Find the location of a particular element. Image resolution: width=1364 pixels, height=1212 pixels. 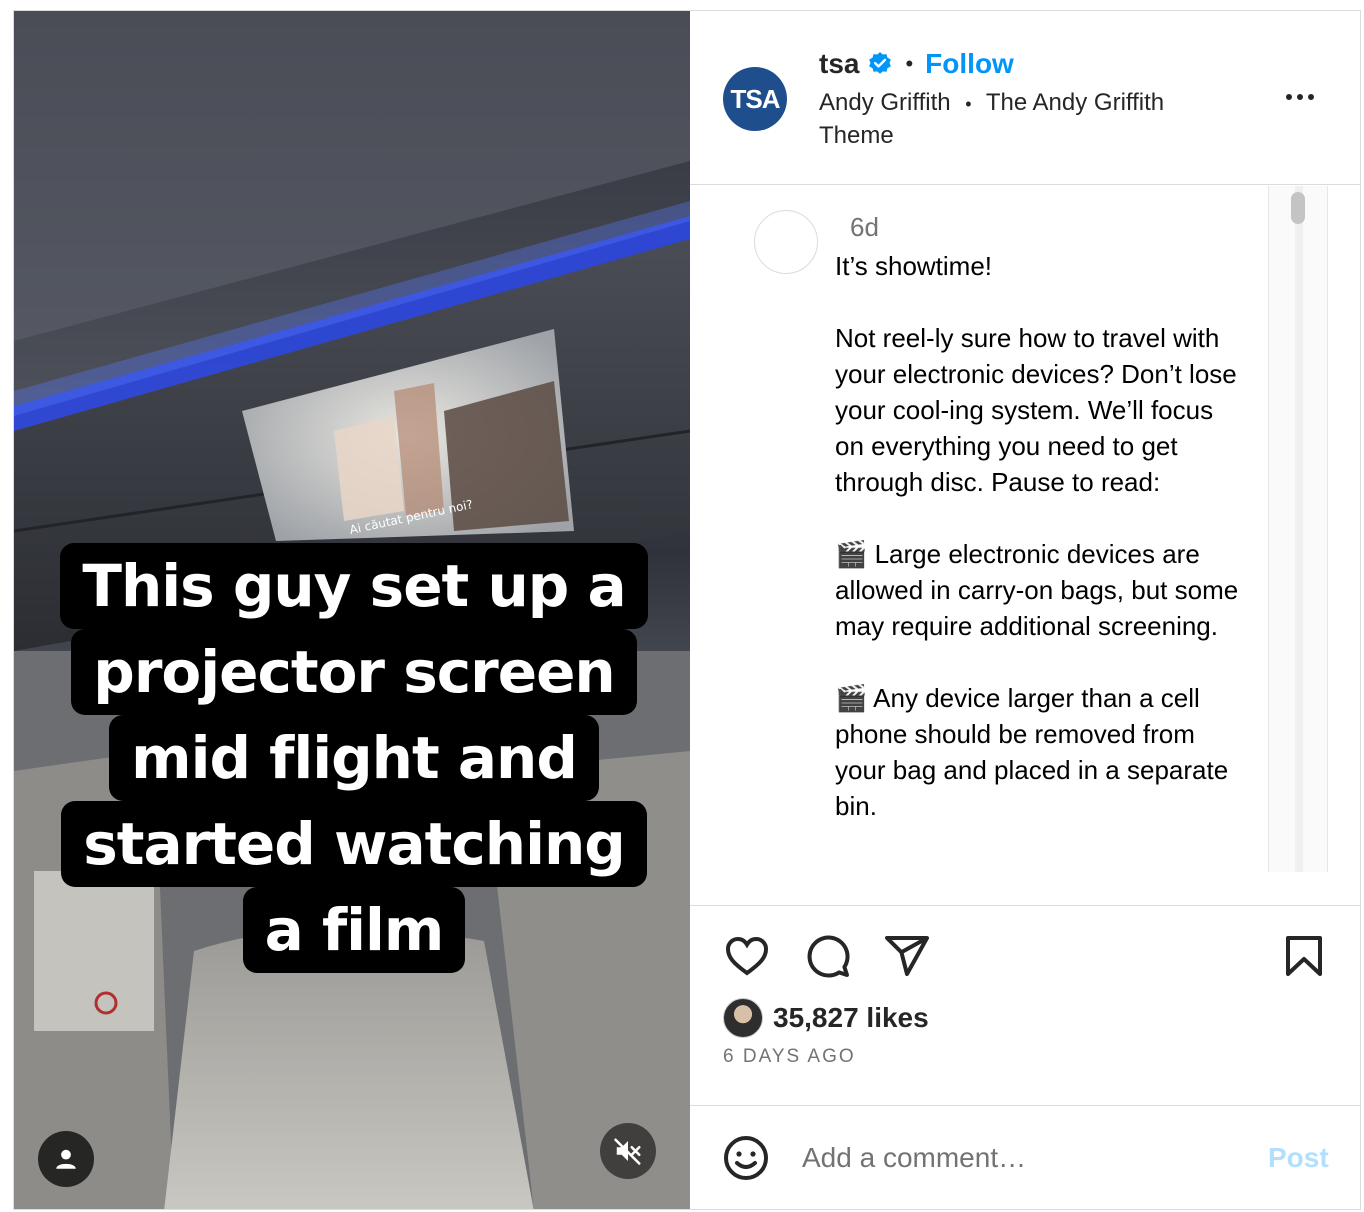

liker-avatar is located at coordinates (743, 1018).